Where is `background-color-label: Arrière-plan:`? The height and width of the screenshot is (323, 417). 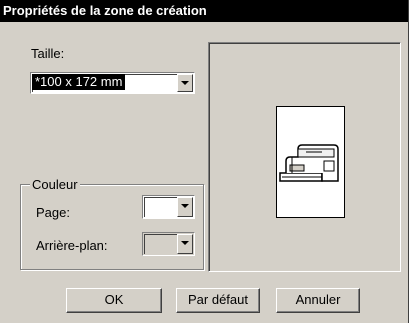 background-color-label: Arrière-plan: is located at coordinates (72, 245).